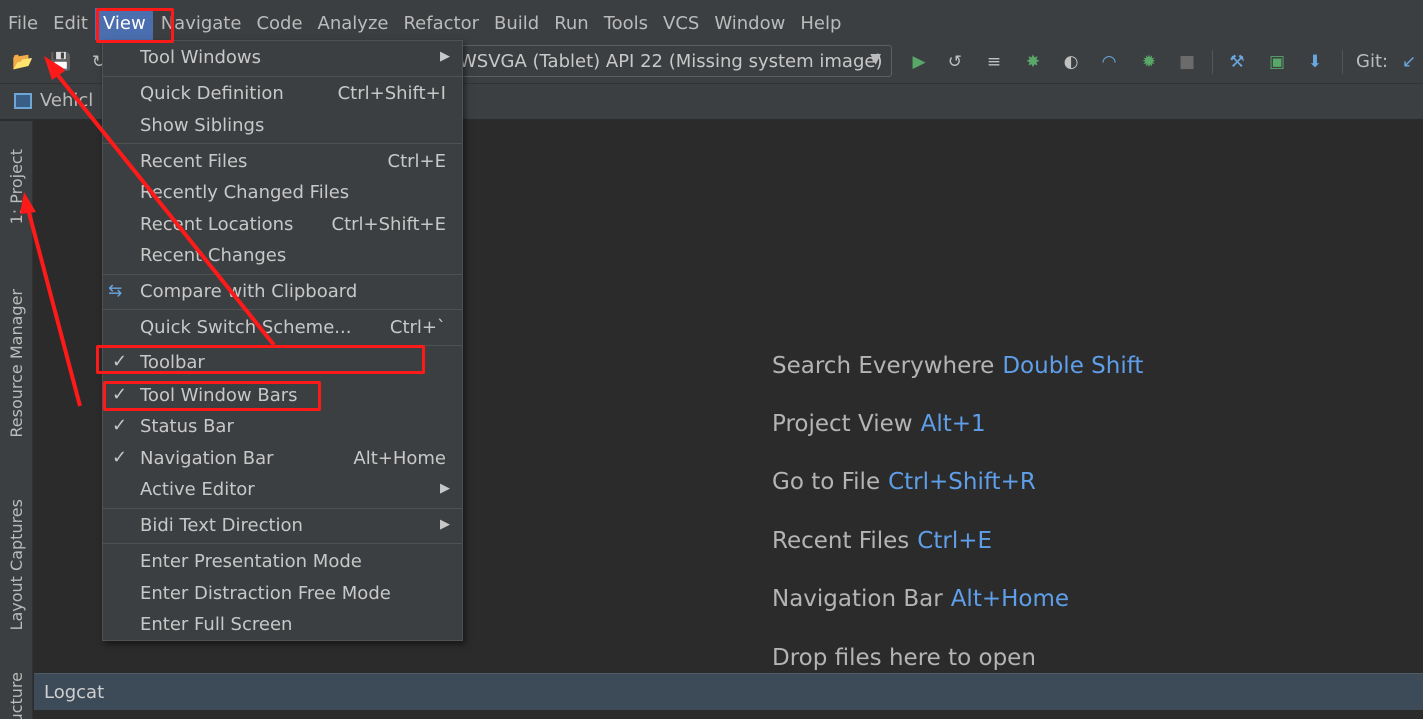  Describe the element at coordinates (202, 125) in the screenshot. I see `menu-item-label: Show Siblings` at that location.